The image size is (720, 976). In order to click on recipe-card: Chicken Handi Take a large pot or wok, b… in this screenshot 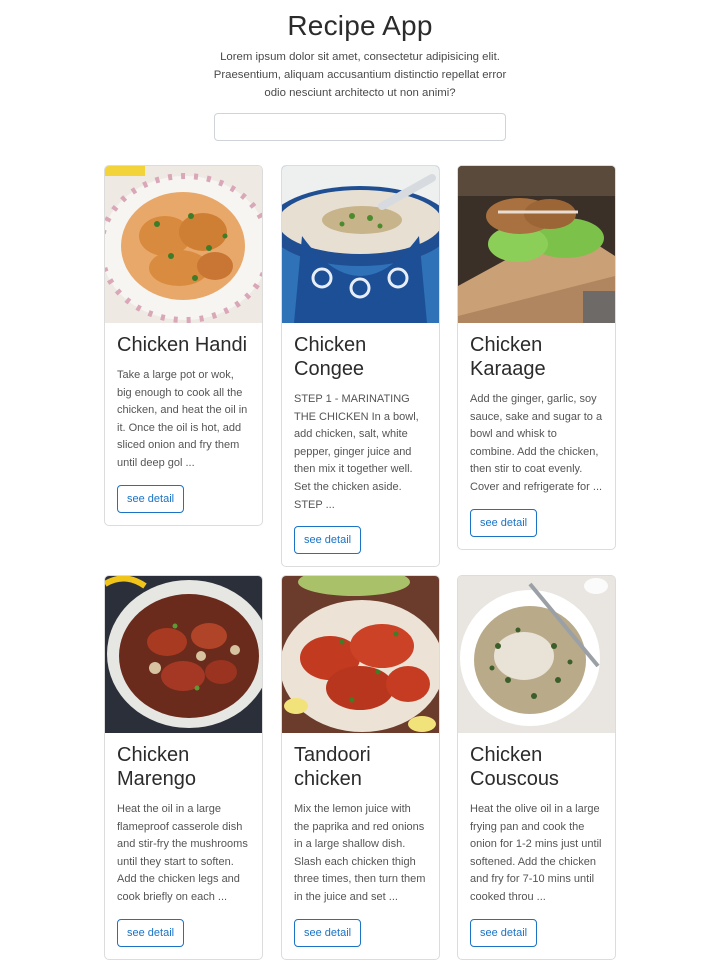, I will do `click(183, 345)`.